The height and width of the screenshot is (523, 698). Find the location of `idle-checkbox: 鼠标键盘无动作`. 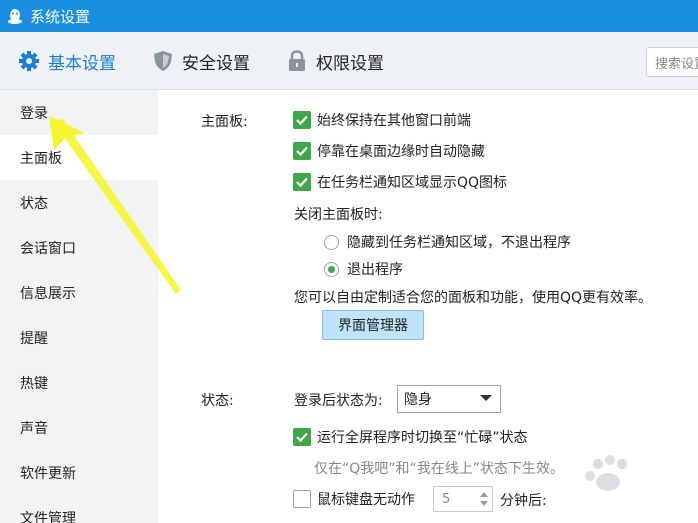

idle-checkbox: 鼠标键盘无动作 is located at coordinates (354, 499).